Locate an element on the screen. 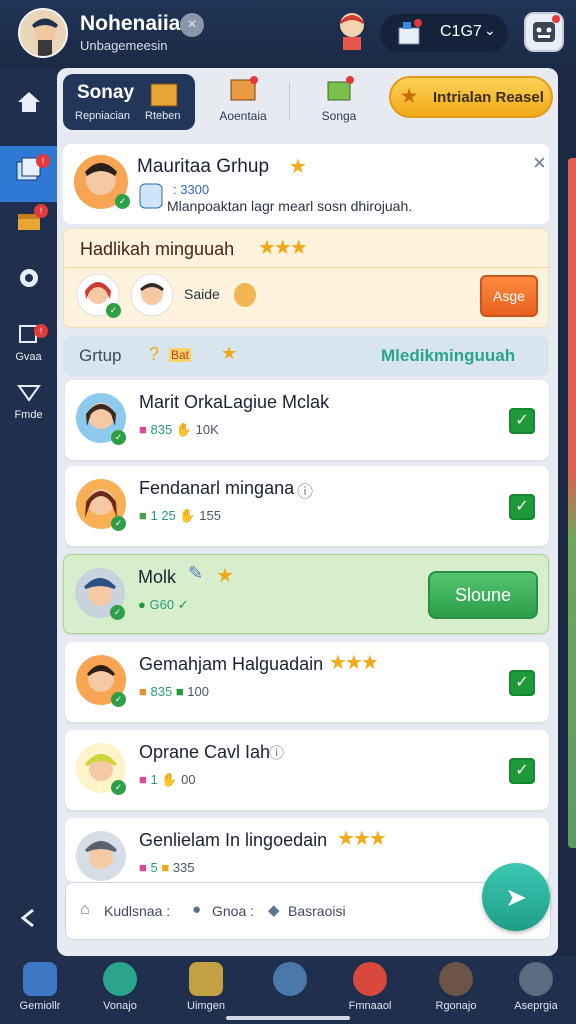  chevron-down-icon: ⌄ is located at coordinates (490, 30).